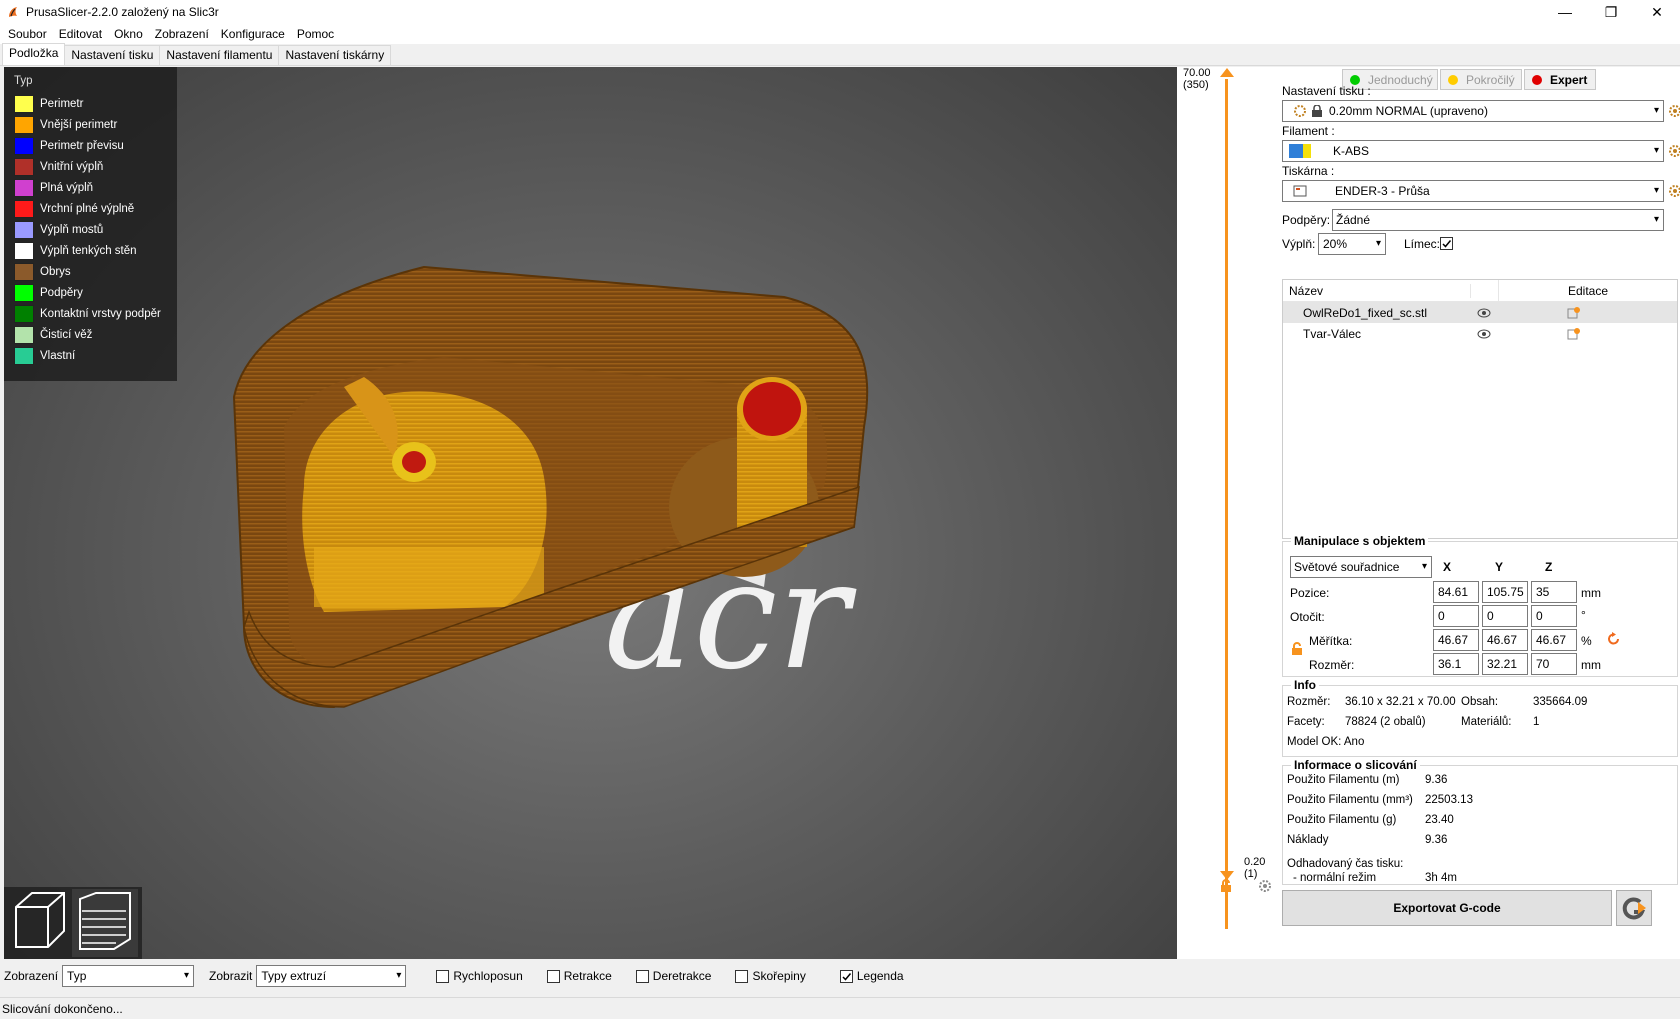 The height and width of the screenshot is (1019, 1680). I want to click on scale-x-field: 46.67, so click(1456, 640).